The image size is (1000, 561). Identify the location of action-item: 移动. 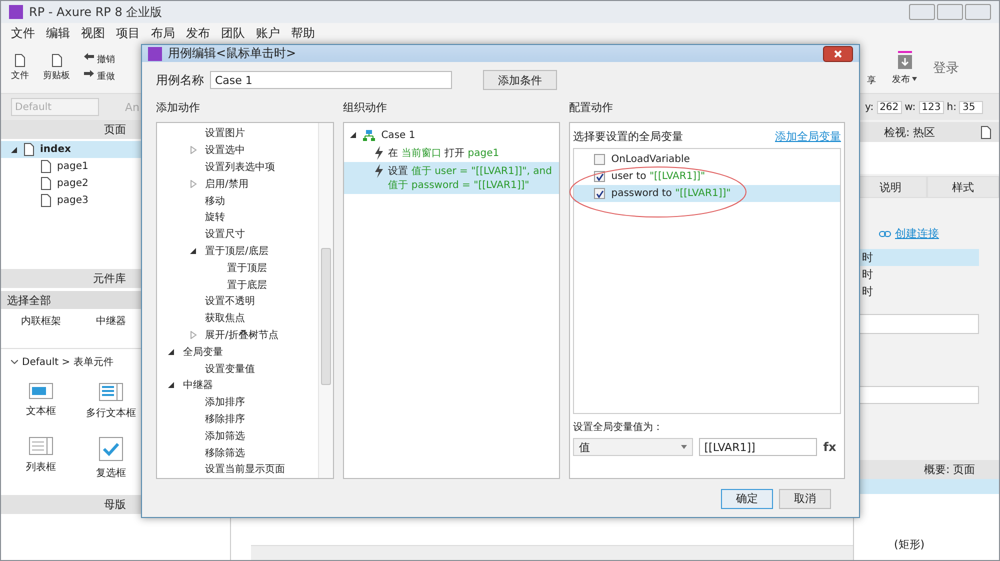
(215, 201).